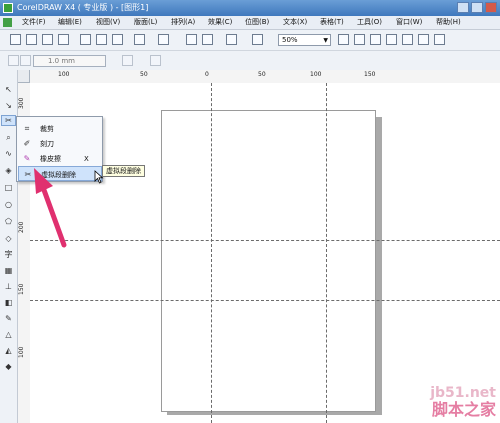 This screenshot has width=500, height=423. Describe the element at coordinates (183, 22) in the screenshot. I see `menu-arrange: 排列(A)` at that location.